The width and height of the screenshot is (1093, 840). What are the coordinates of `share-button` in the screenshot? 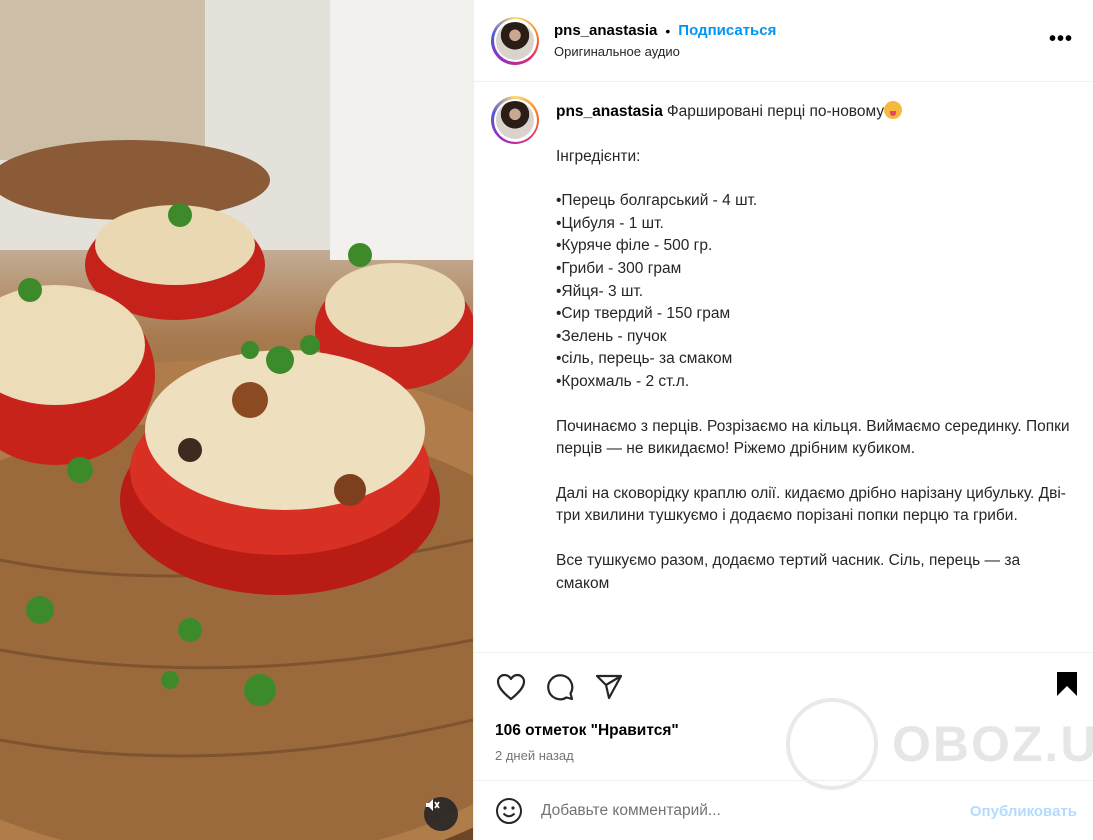 It's located at (609, 687).